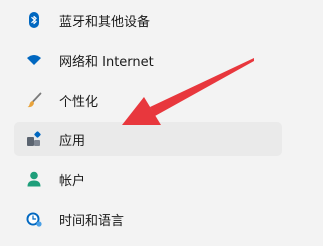 The image size is (323, 246). I want to click on sidebar-item-label: 蓝牙和其他设备, so click(105, 22).